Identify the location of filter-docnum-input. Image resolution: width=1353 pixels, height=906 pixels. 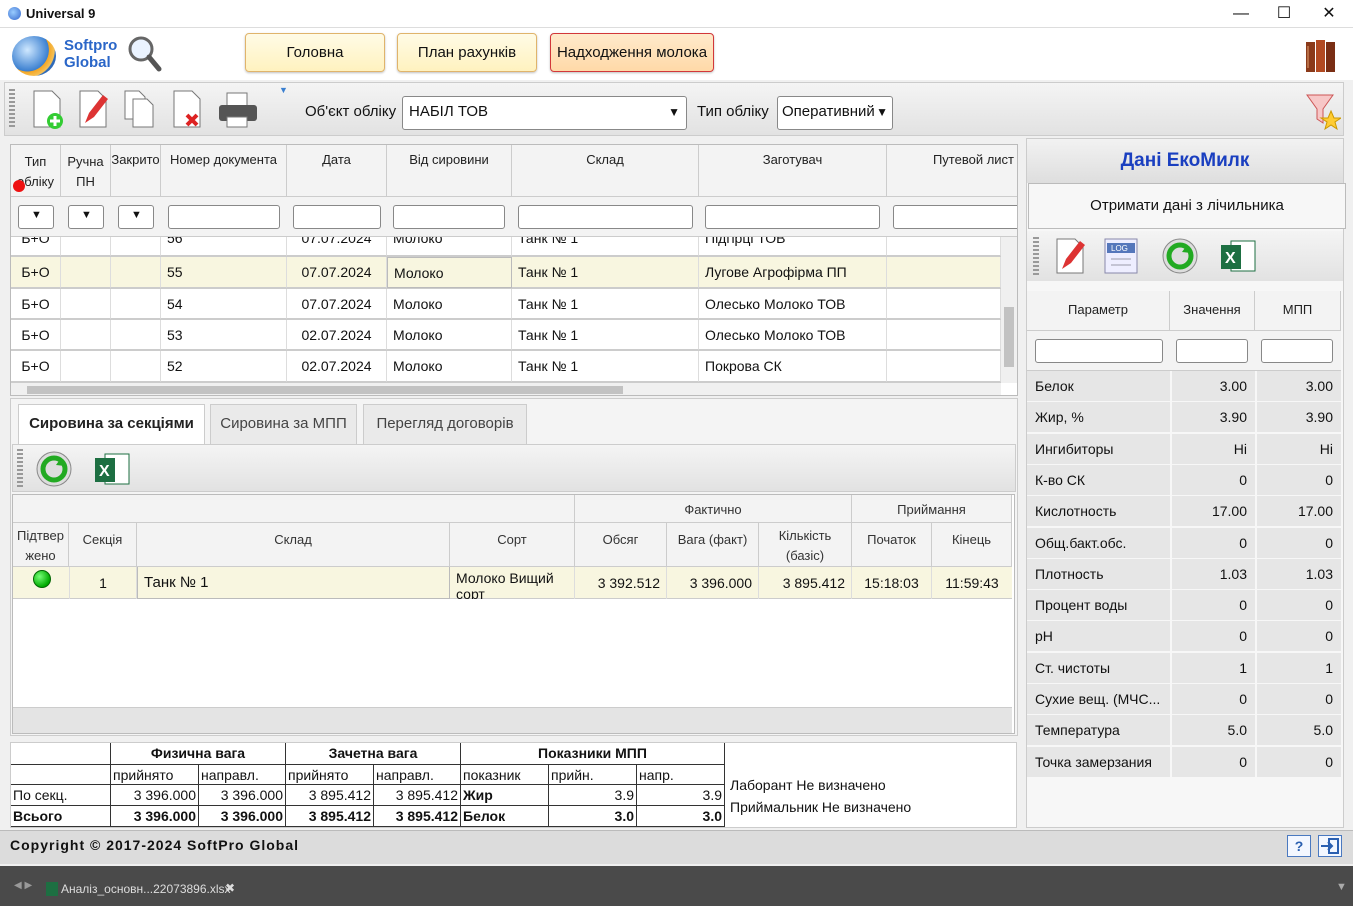
(224, 217).